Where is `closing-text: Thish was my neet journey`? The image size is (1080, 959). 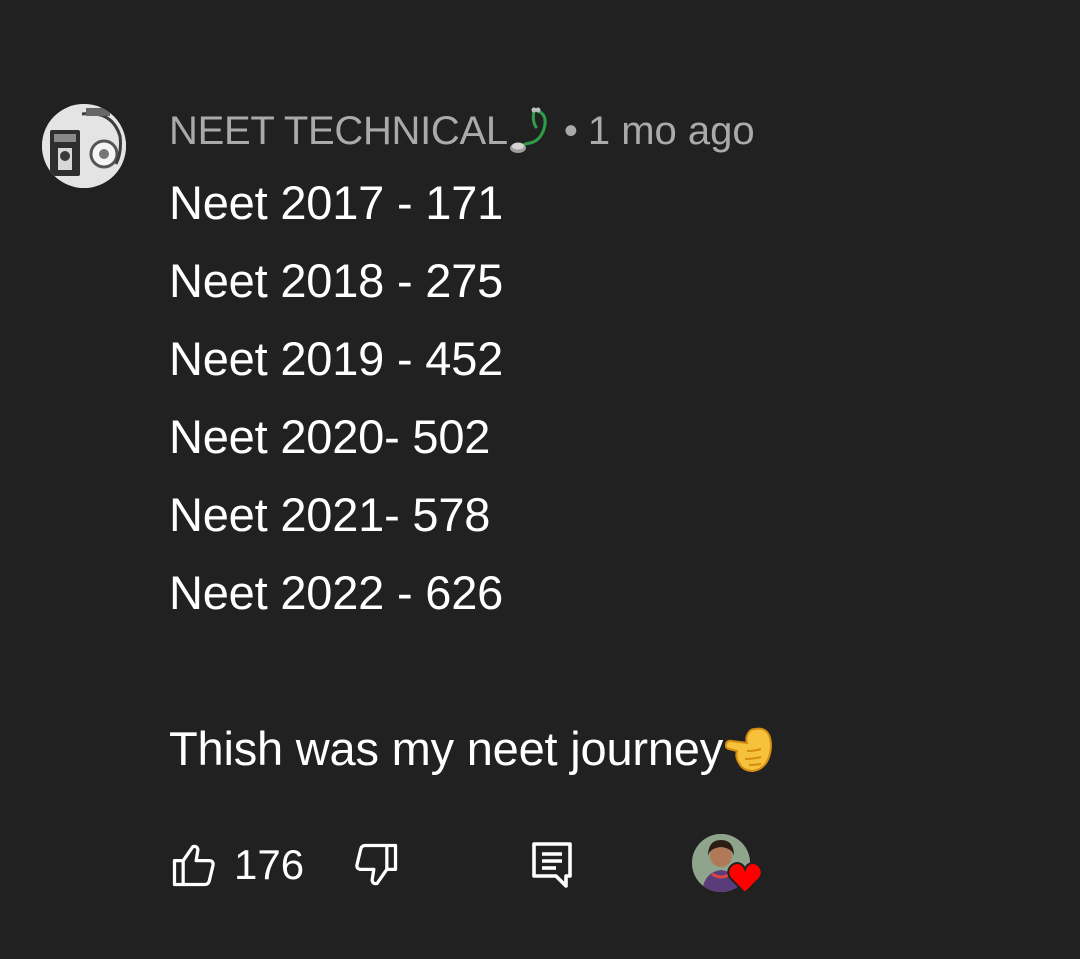 closing-text: Thish was my neet journey is located at coordinates (446, 748).